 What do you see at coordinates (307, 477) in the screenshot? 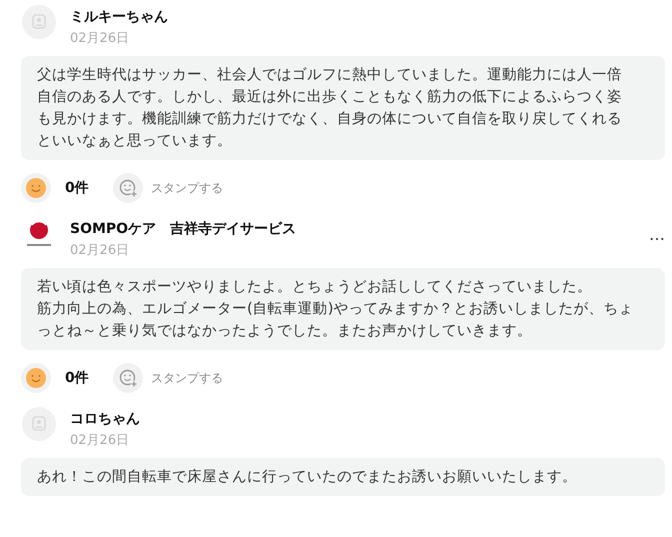
I see `comment-text: あれ！この間自転車で床屋さんに行っていたのでまたお誘いお願いいたします。` at bounding box center [307, 477].